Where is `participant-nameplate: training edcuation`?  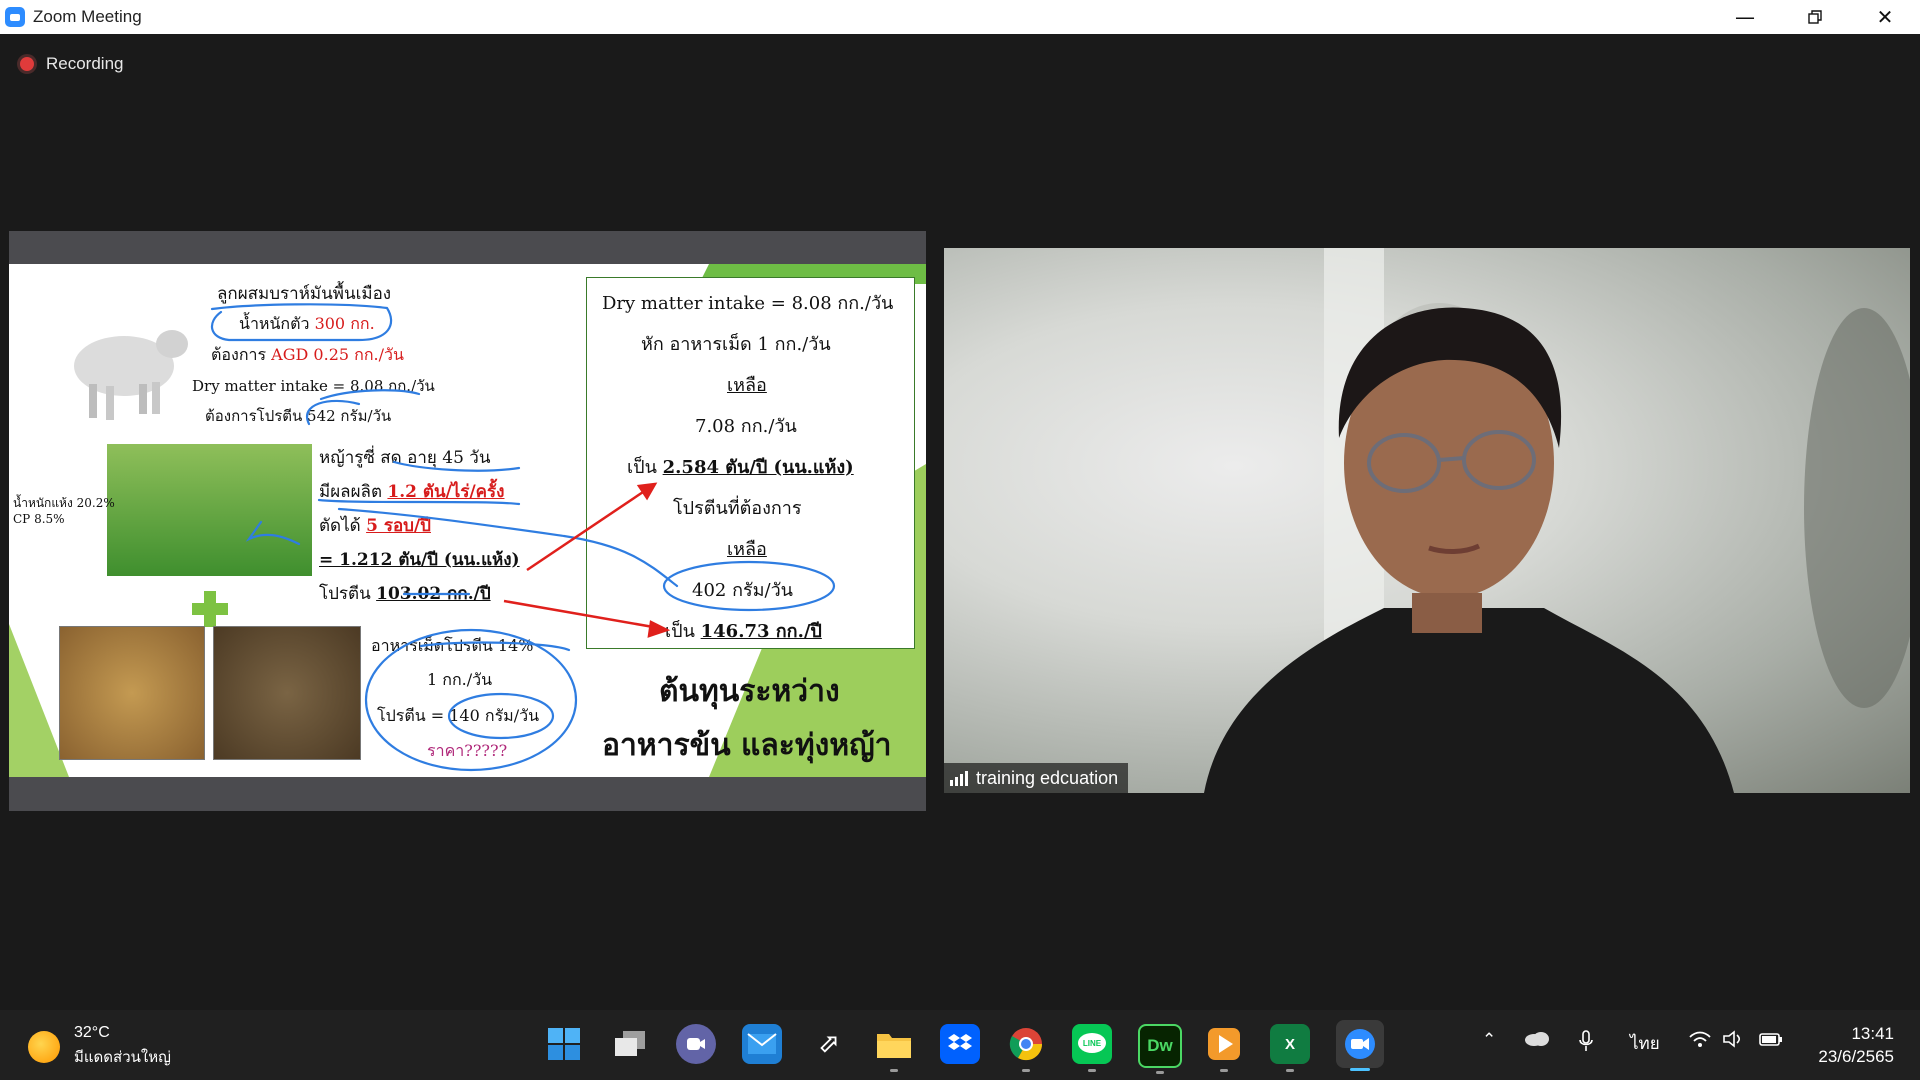
participant-nameplate: training edcuation is located at coordinates (1036, 778).